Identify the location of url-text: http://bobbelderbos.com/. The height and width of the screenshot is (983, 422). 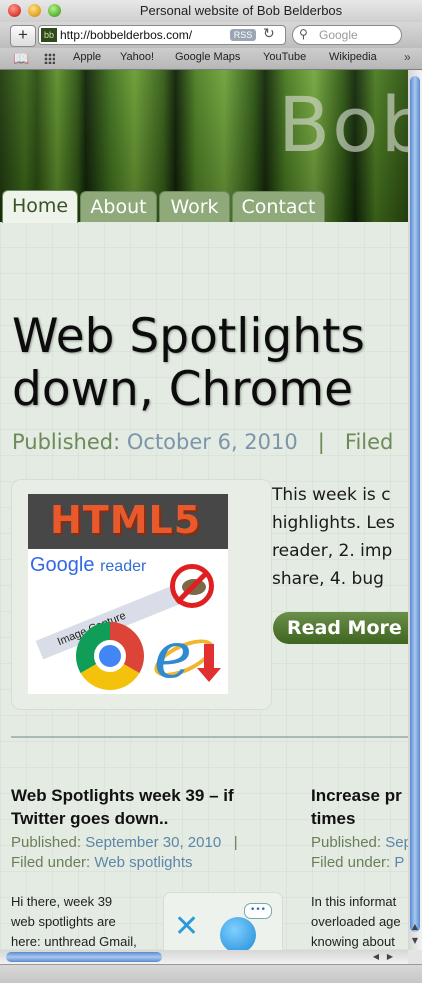
(126, 35).